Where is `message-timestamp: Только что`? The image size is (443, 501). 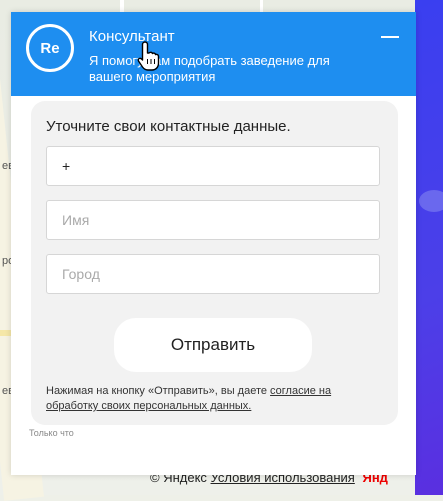
message-timestamp: Только что is located at coordinates (51, 433).